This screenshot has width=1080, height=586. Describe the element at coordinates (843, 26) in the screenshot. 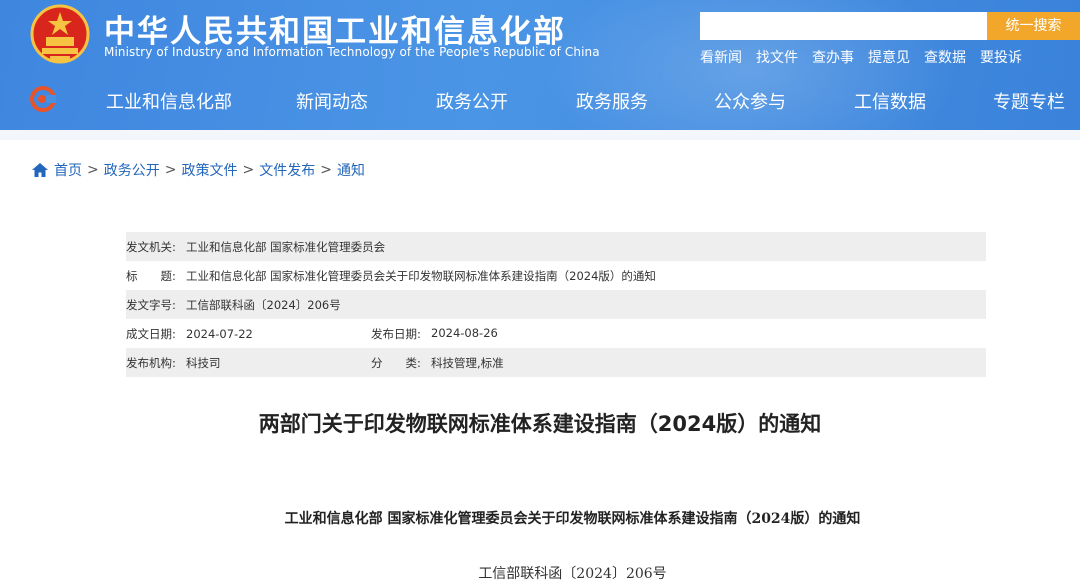

I see `search-input` at that location.